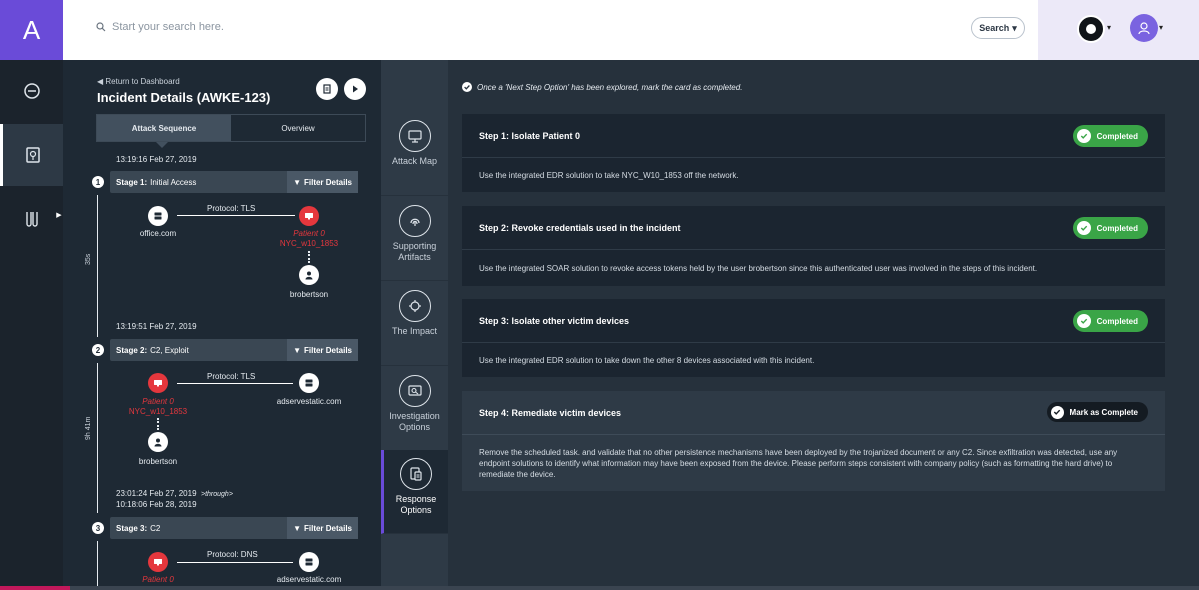 The width and height of the screenshot is (1199, 590). What do you see at coordinates (327, 89) in the screenshot?
I see `report-button` at bounding box center [327, 89].